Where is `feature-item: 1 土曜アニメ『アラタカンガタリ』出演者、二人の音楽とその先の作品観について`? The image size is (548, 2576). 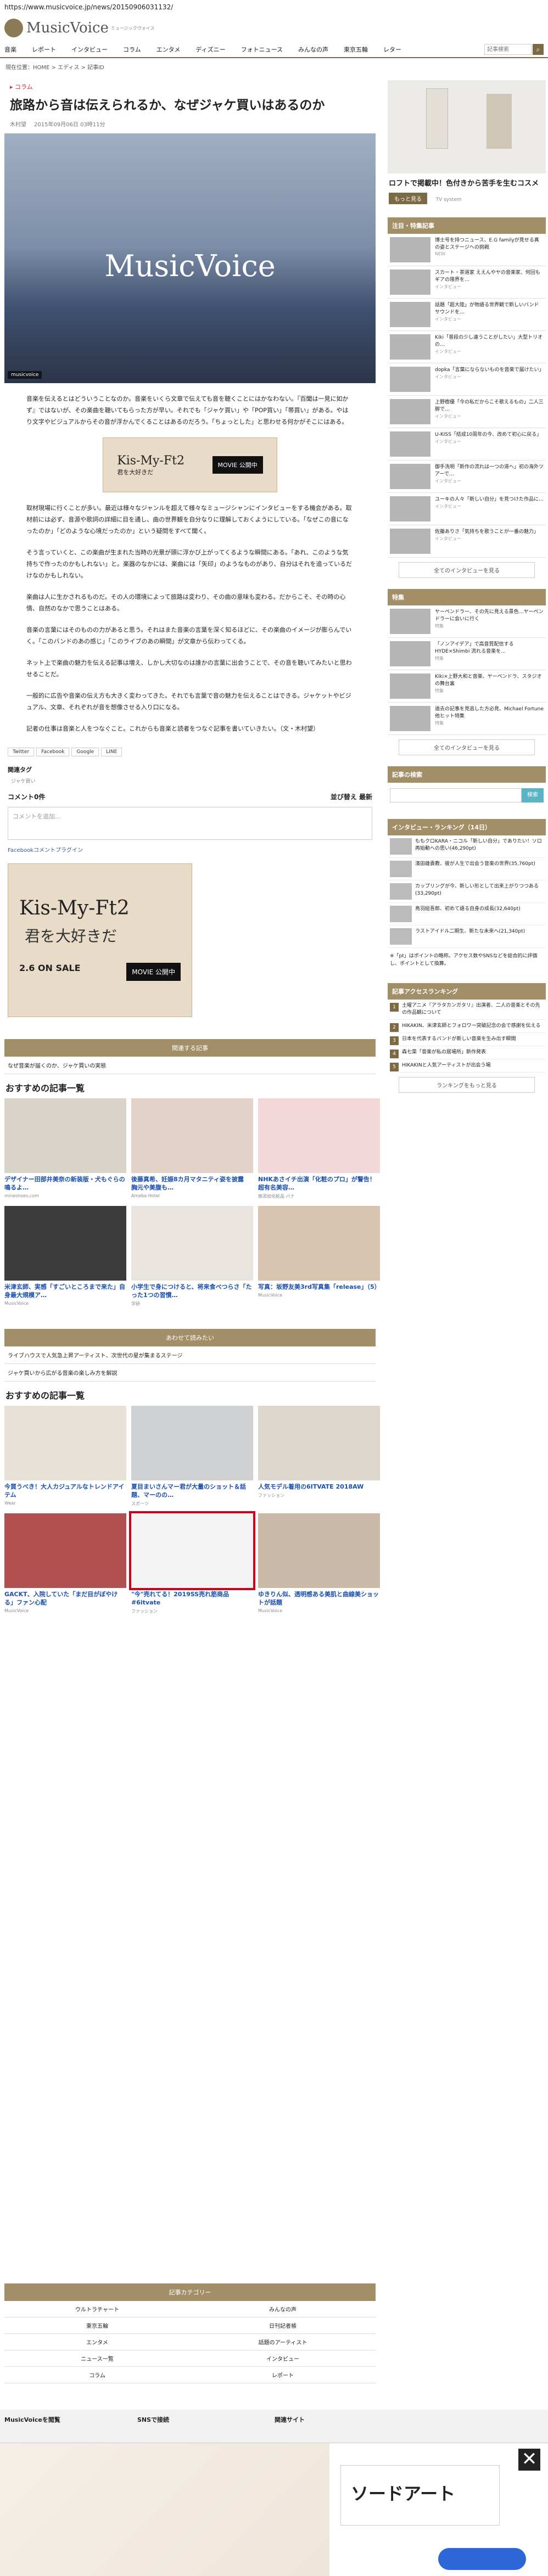 feature-item: 1 土曜アニメ『アラタカンガタリ』出演者、二人の音楽とその先の作品観について is located at coordinates (467, 1010).